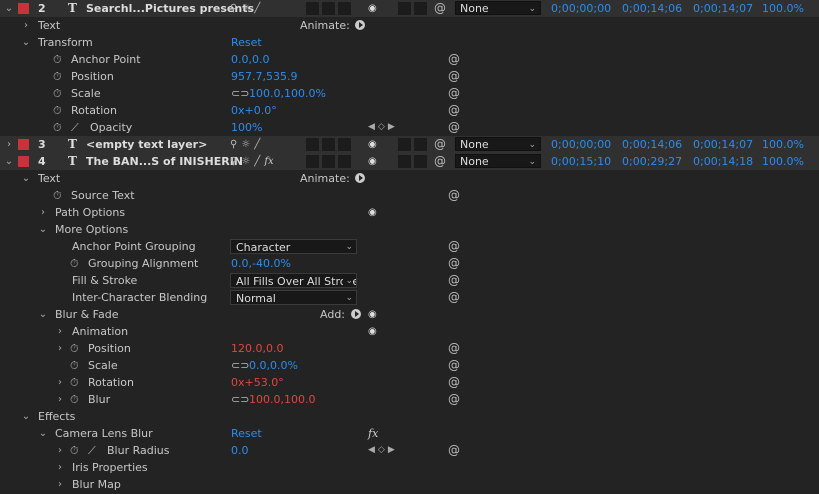 The width and height of the screenshot is (819, 494). I want to click on layer-switches: ⚲ ☼ ╱, so click(245, 8).